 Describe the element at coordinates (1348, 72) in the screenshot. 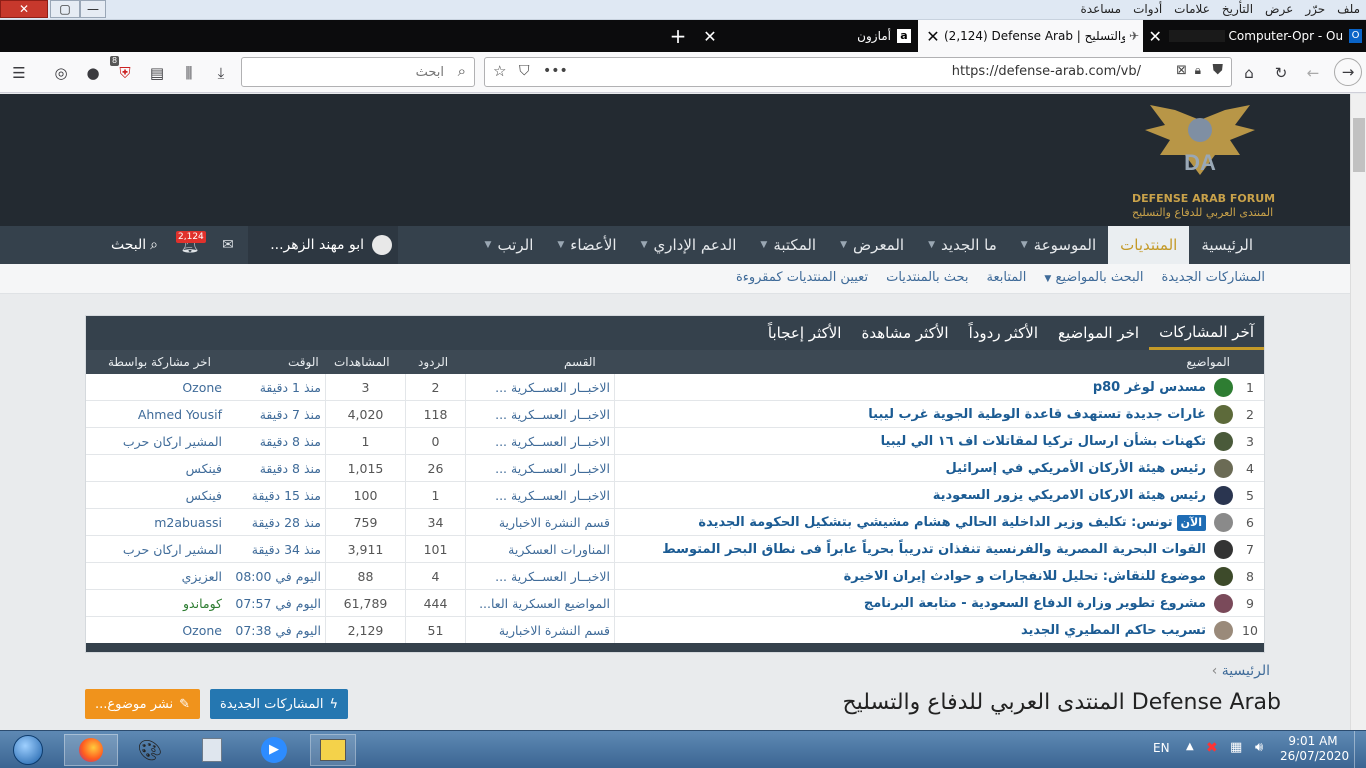

I see `back-icon: →` at that location.